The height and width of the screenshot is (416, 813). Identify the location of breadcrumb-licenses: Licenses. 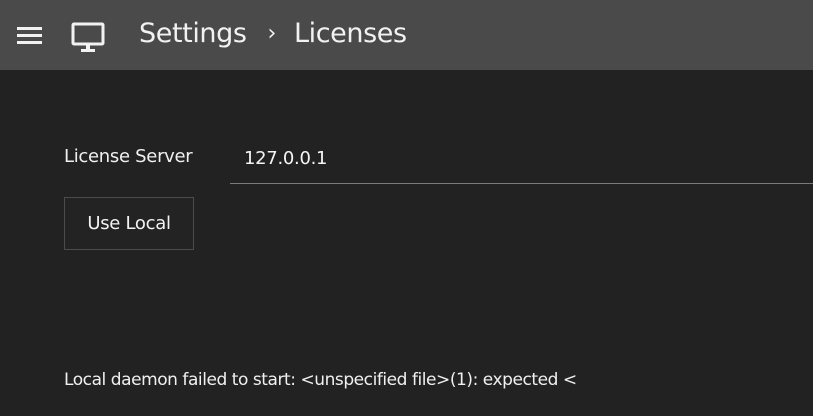
(350, 33).